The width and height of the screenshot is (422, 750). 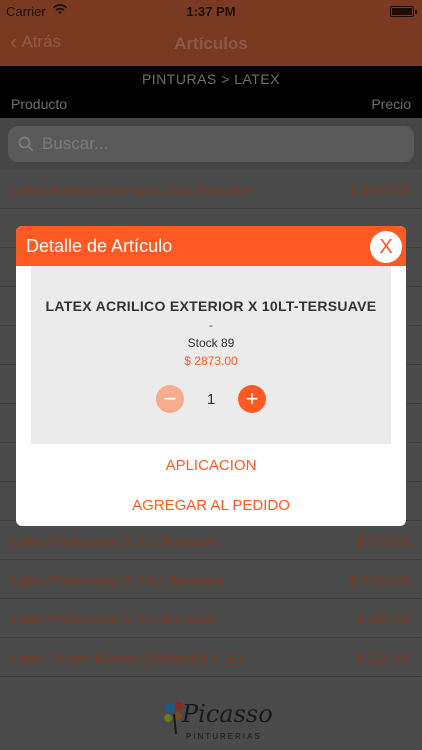 What do you see at coordinates (211, 465) in the screenshot?
I see `aplicacion-button: APLICACION` at bounding box center [211, 465].